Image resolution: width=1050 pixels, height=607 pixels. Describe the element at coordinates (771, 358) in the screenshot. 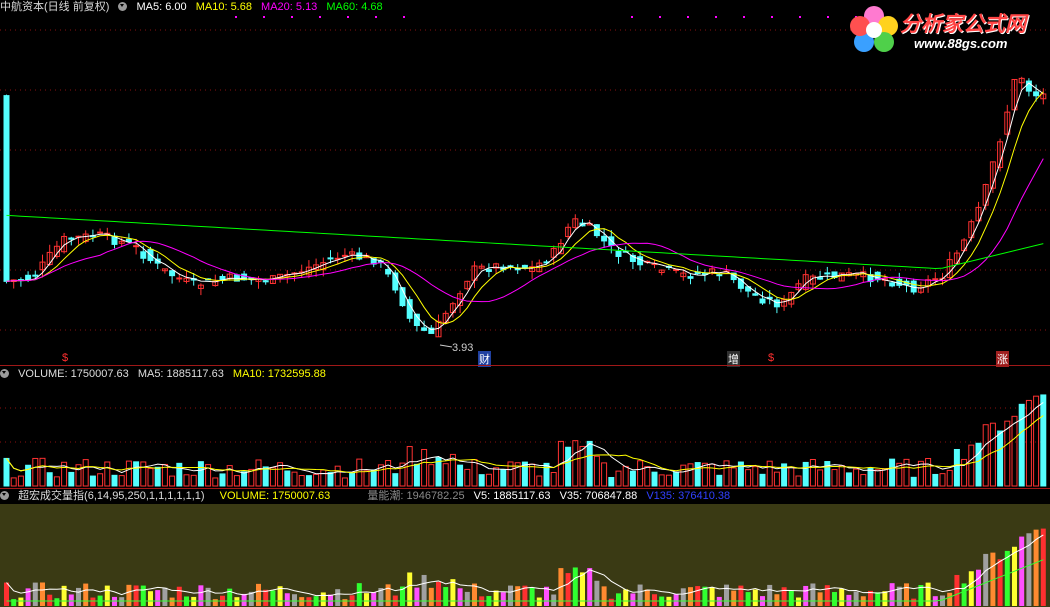

I see `event-marker-4: $` at that location.